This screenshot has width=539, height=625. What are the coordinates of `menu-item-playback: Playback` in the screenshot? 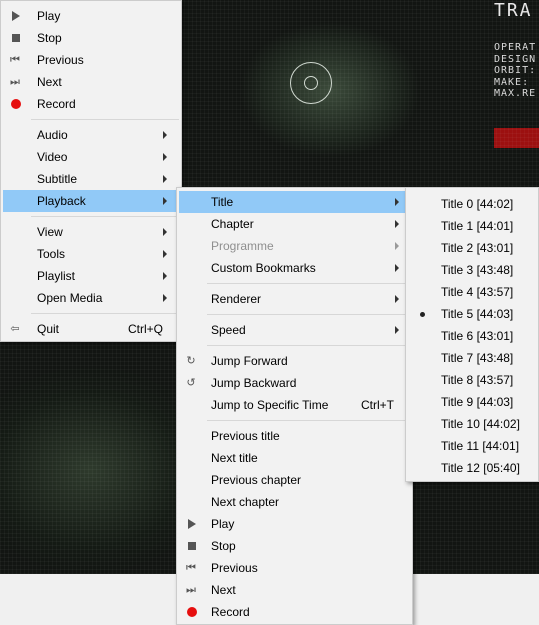 It's located at (91, 201).